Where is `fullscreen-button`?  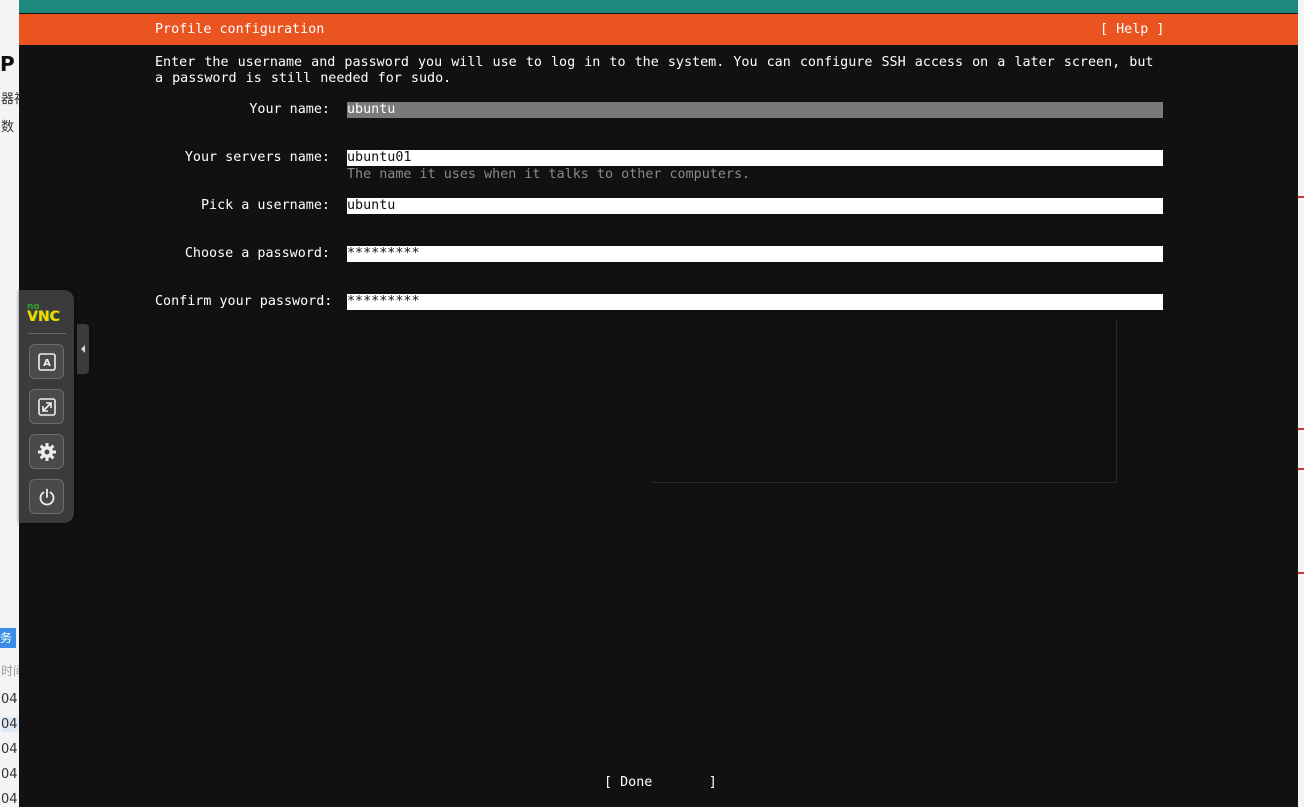
fullscreen-button is located at coordinates (46, 406).